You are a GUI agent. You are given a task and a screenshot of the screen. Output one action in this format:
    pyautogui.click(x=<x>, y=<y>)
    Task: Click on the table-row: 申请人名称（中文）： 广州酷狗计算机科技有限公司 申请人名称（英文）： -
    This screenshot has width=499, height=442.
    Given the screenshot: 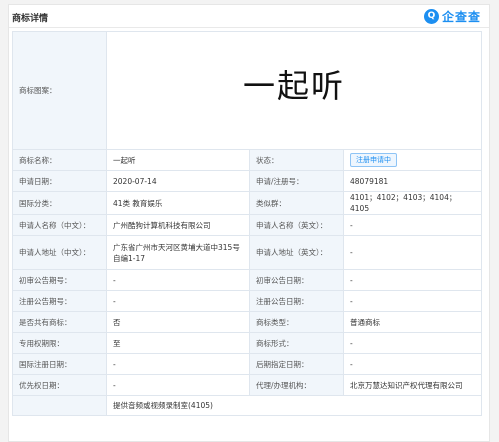 What is the action you would take?
    pyautogui.click(x=247, y=225)
    